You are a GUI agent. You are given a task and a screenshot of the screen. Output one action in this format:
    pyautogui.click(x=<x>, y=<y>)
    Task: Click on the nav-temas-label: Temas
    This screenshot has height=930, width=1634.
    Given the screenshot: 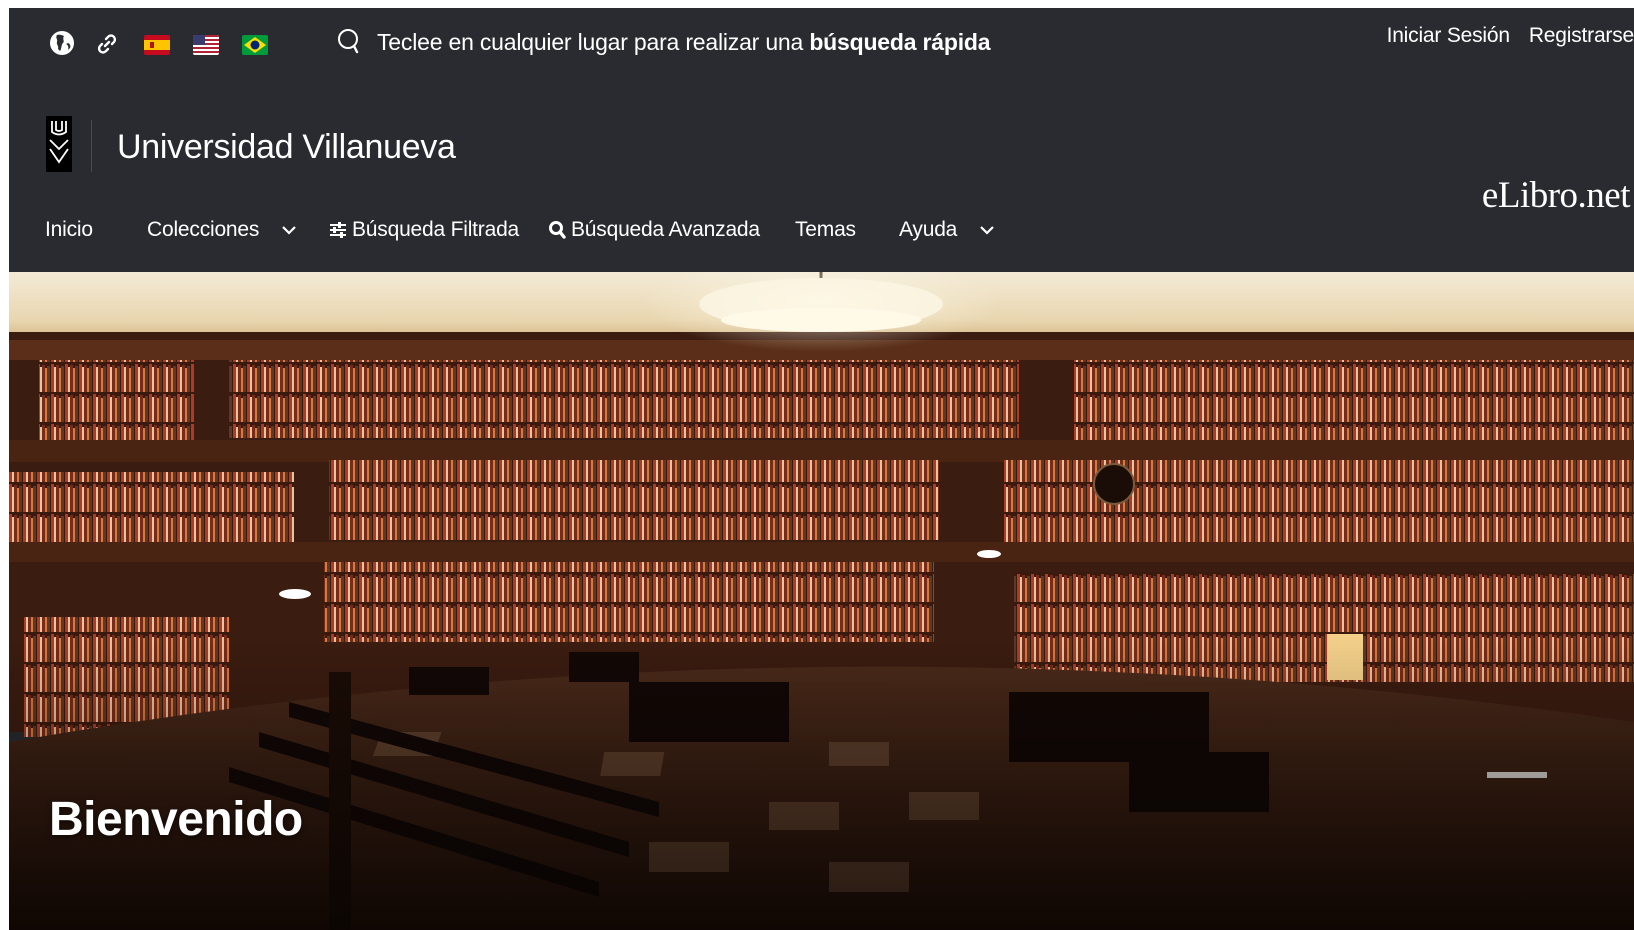 What is the action you would take?
    pyautogui.click(x=825, y=229)
    